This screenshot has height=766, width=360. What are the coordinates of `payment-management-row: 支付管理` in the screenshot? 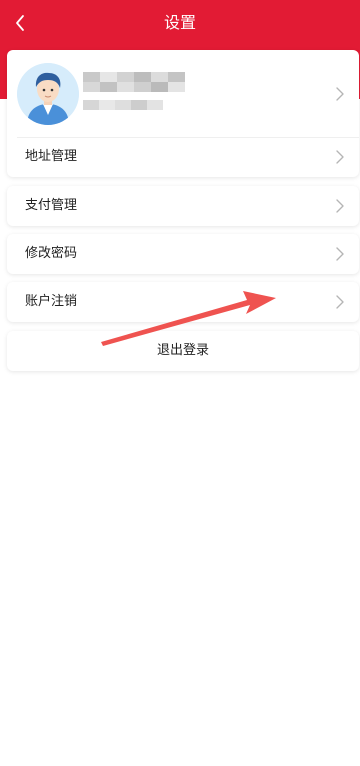 It's located at (183, 206).